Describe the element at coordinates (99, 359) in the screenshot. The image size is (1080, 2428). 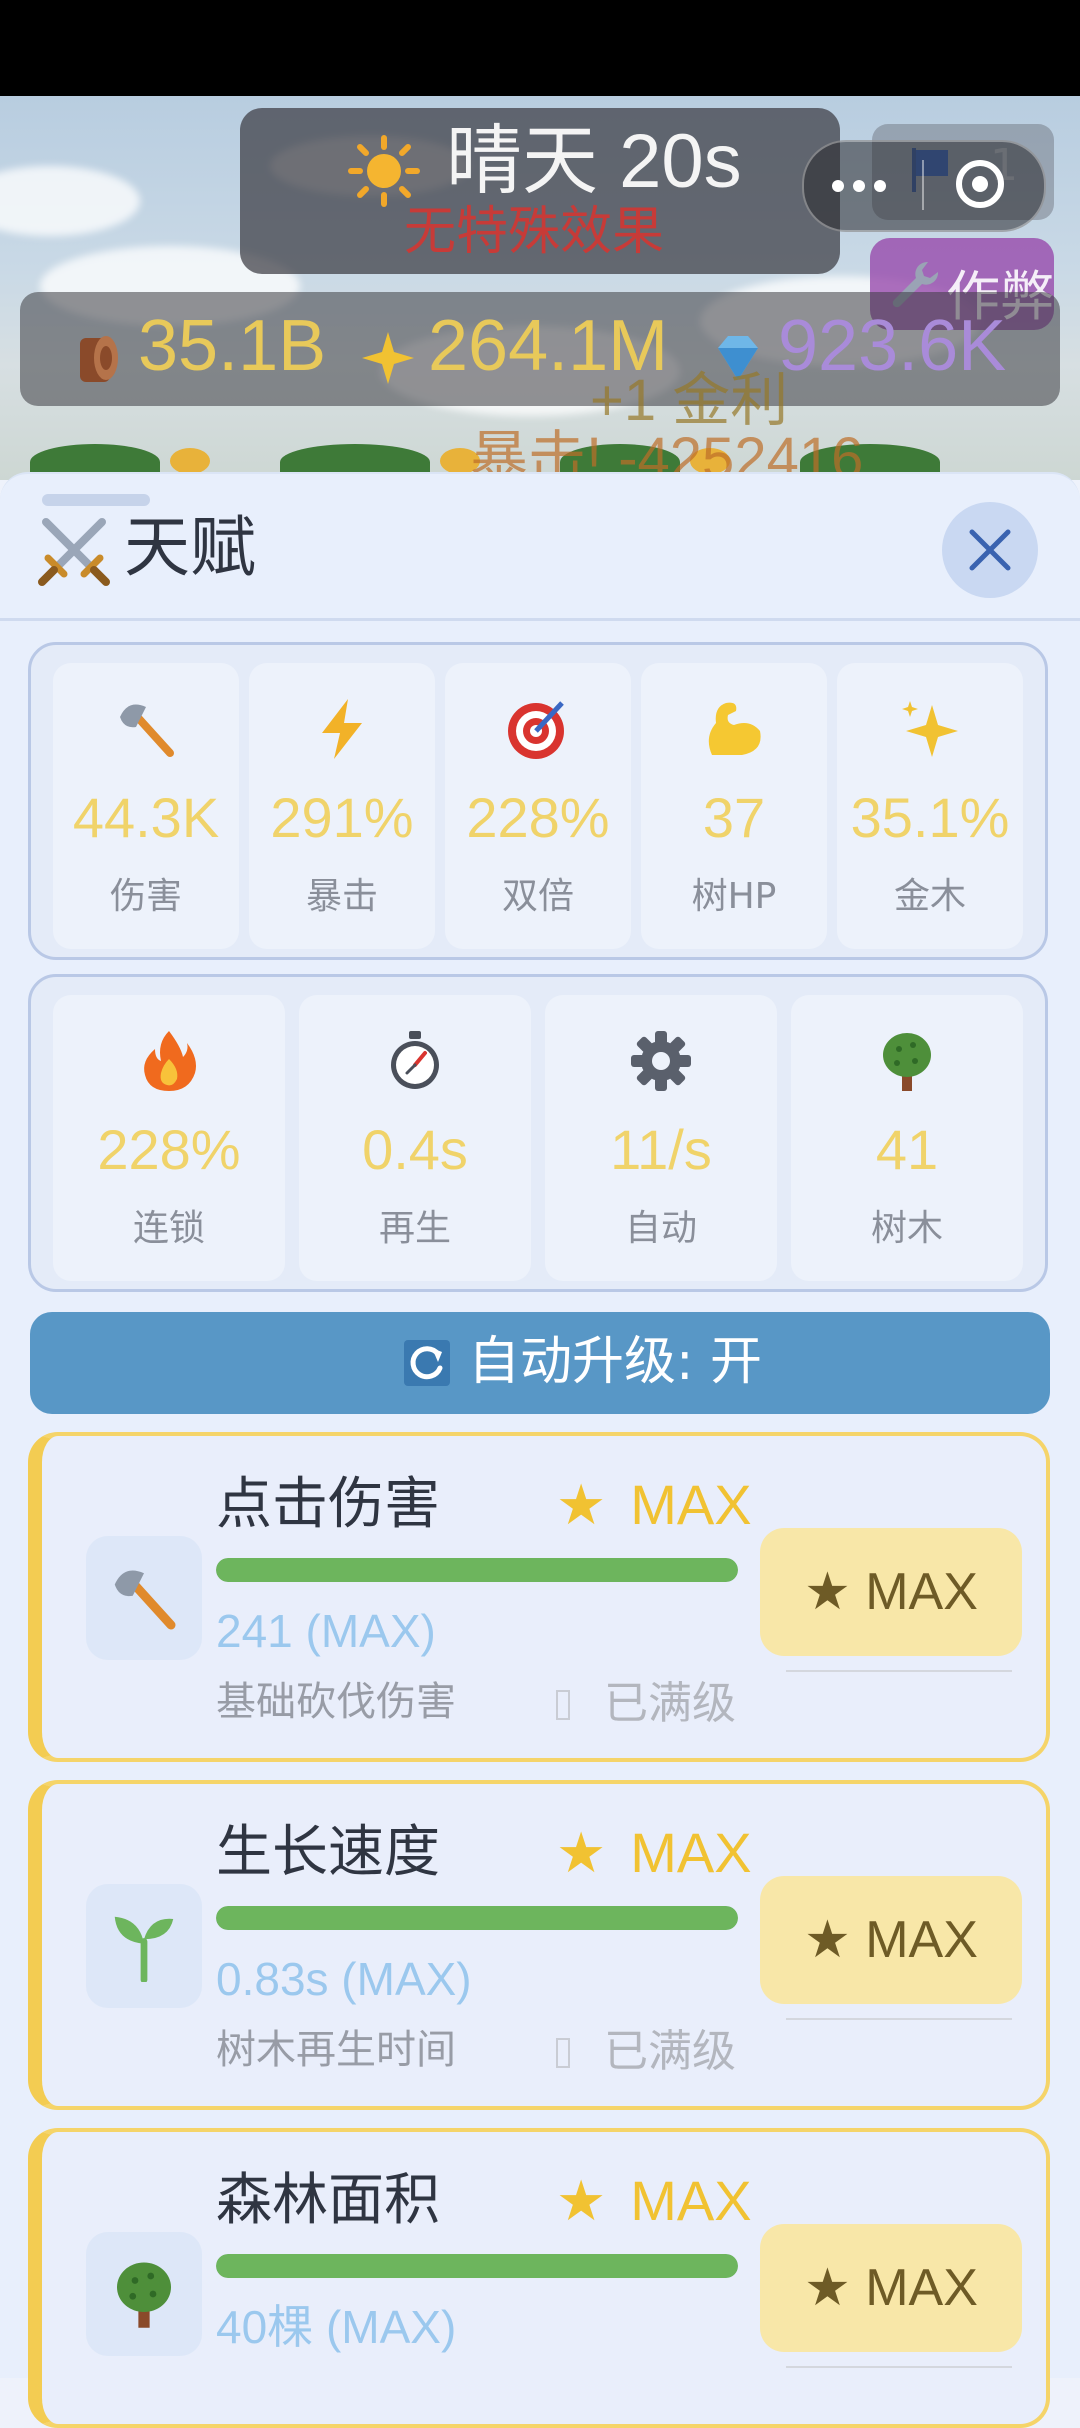
I see `log-icon` at that location.